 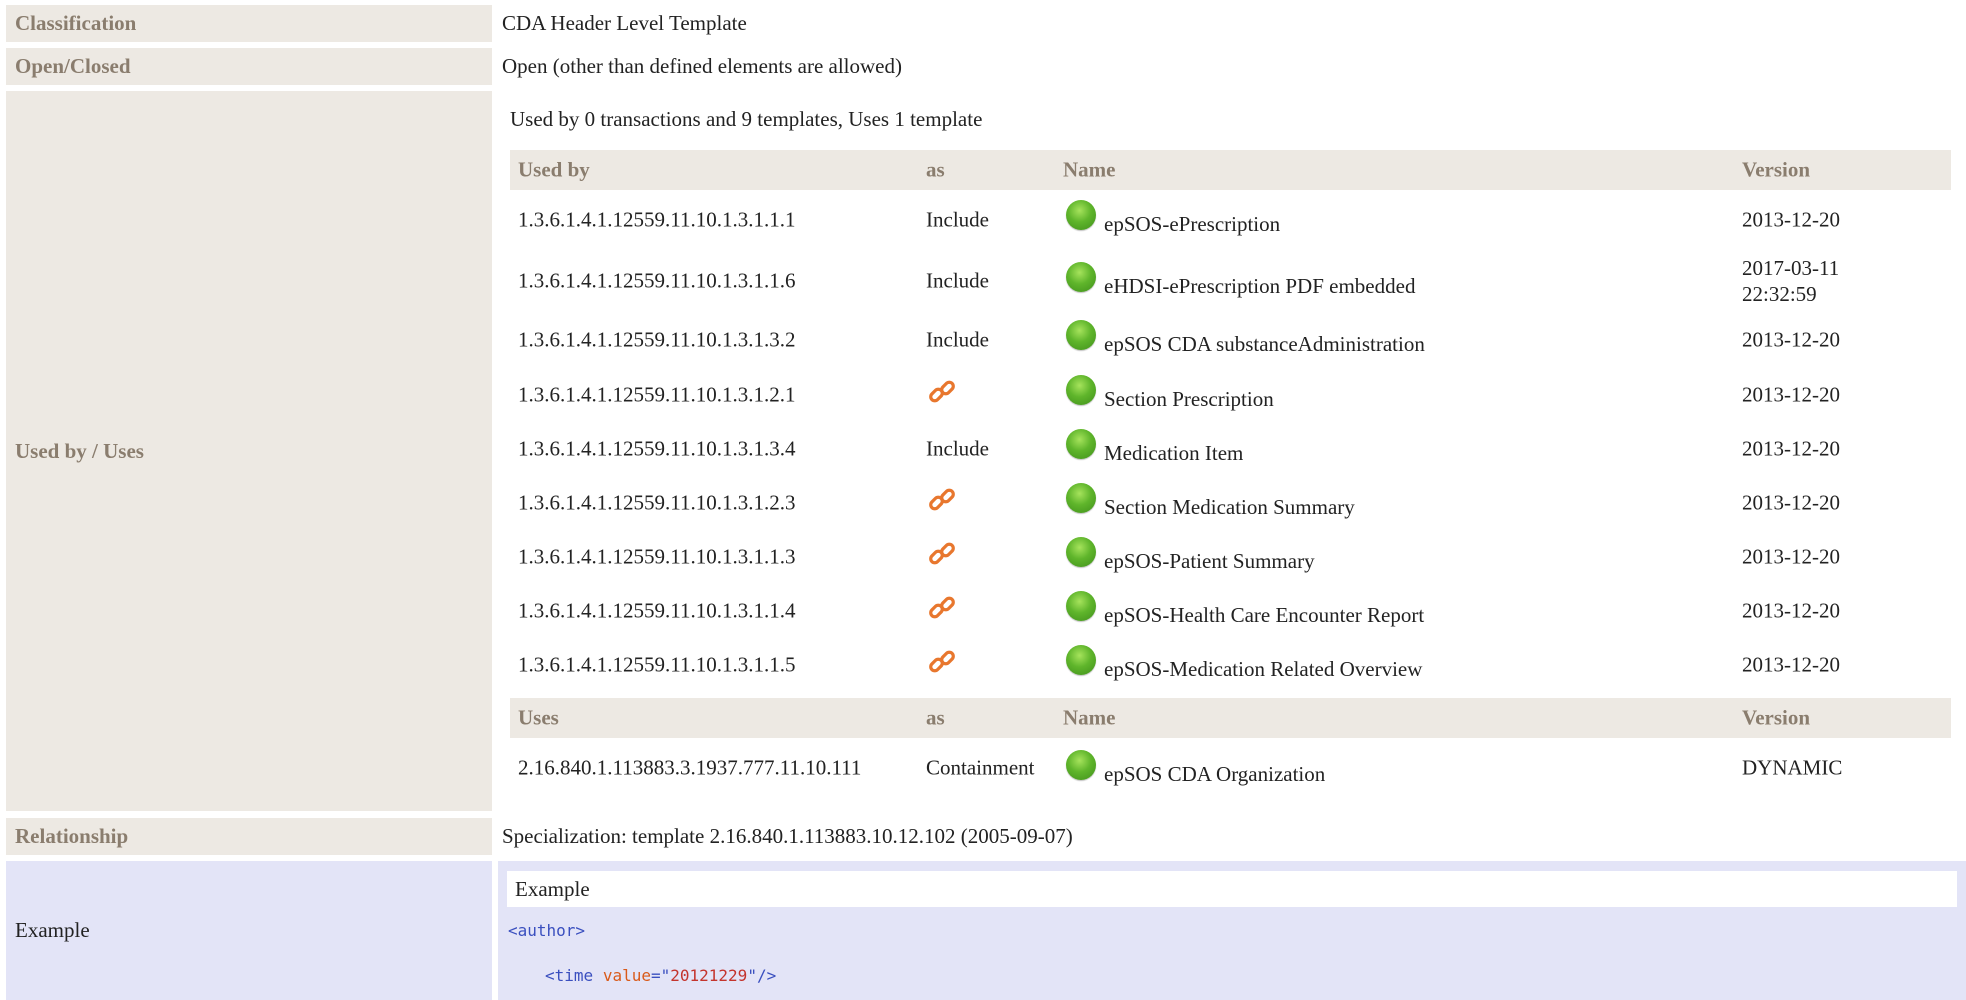 What do you see at coordinates (657, 502) in the screenshot?
I see `oid-cell: 1.3.6.1.4.1.12559.11.10.1.3.1.2.3` at bounding box center [657, 502].